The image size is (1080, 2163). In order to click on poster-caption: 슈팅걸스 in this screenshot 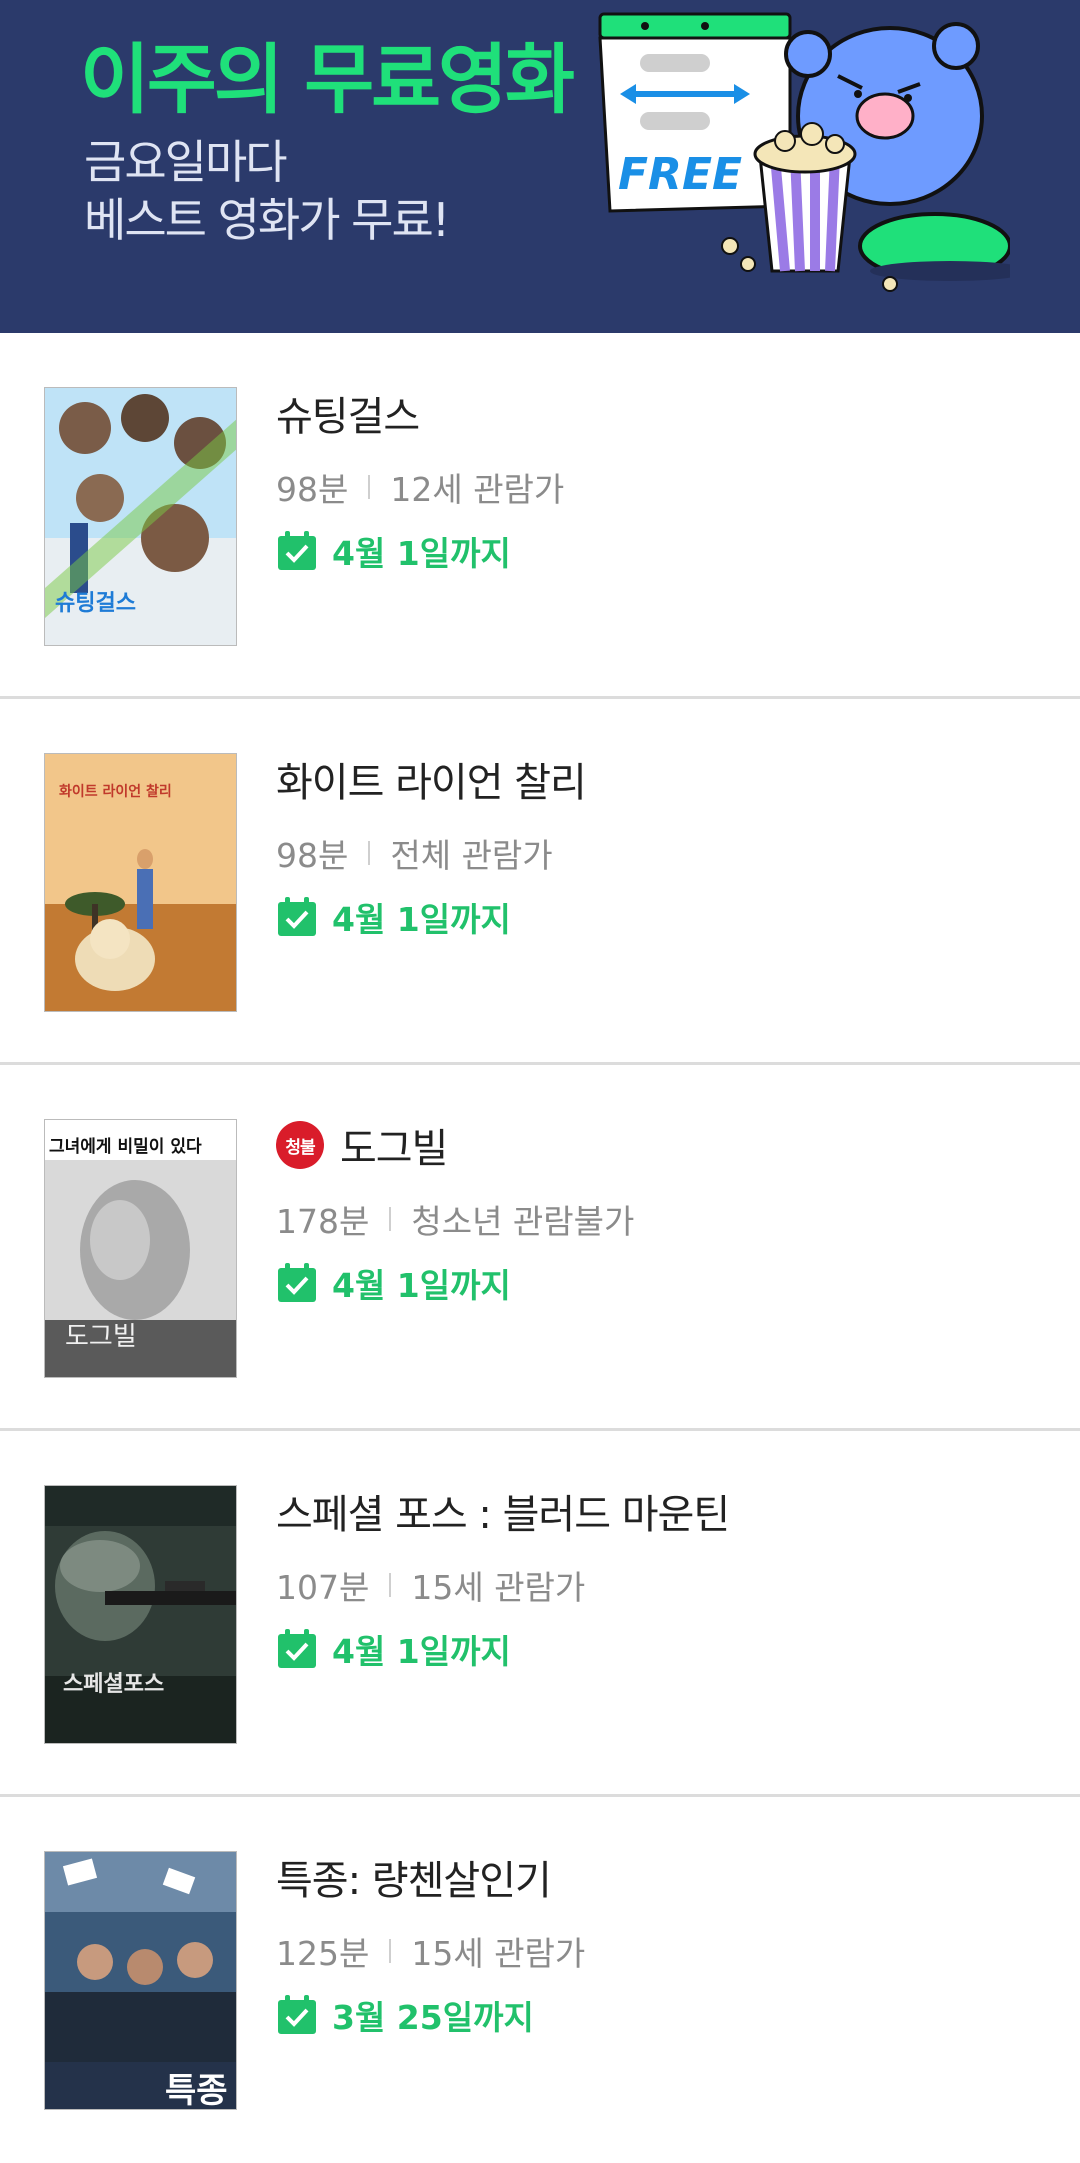, I will do `click(95, 603)`.